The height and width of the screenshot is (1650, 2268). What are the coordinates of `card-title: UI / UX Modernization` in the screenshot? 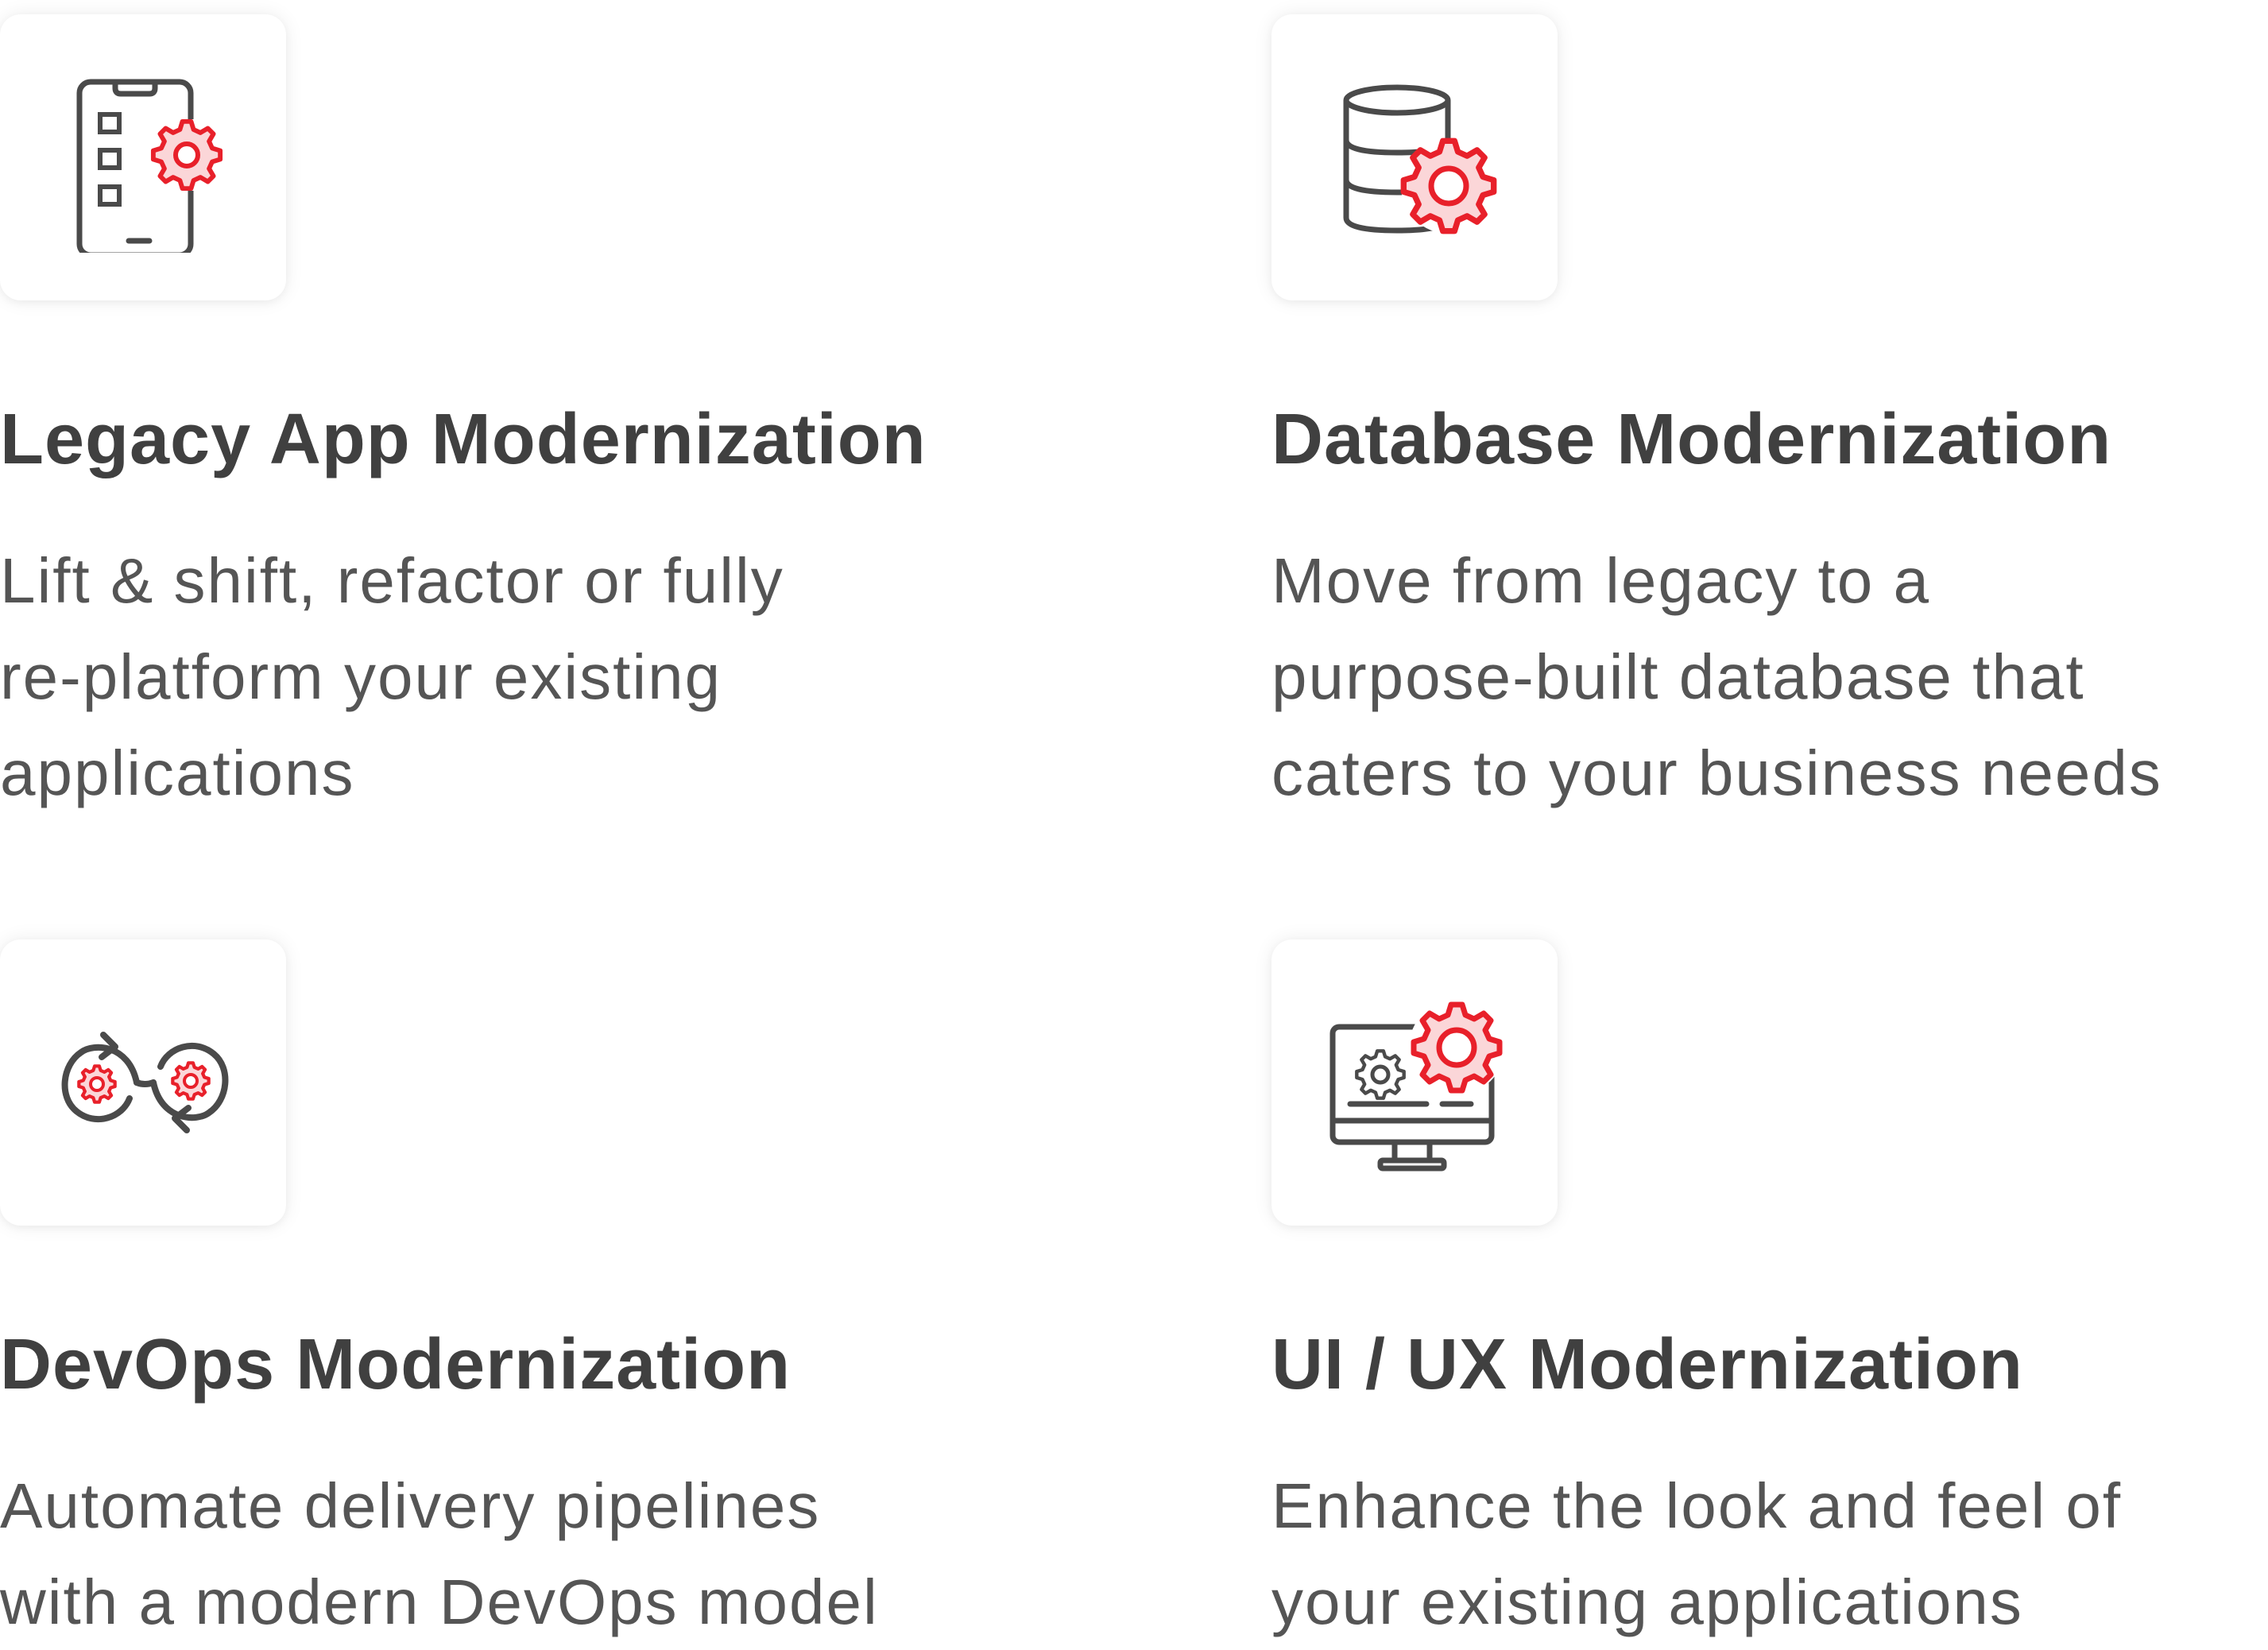 It's located at (1648, 1365).